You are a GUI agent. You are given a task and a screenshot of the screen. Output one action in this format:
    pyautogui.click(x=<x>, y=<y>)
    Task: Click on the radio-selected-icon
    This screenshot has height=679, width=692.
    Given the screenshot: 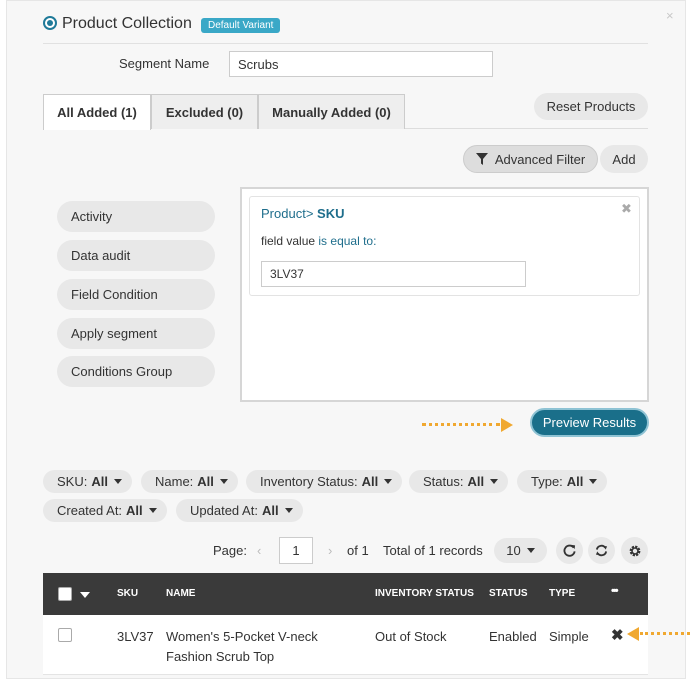 What is the action you would take?
    pyautogui.click(x=50, y=23)
    